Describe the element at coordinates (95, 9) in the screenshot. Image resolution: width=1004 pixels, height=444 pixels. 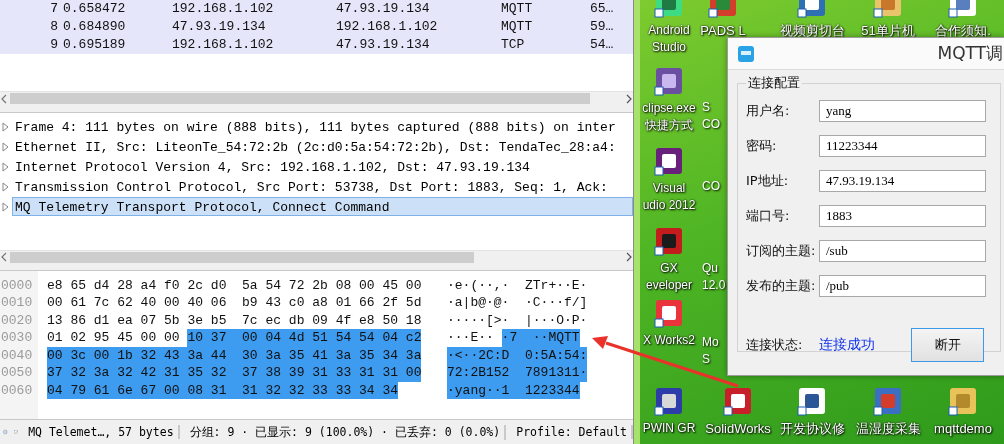
I see `table-cell-text: 0.658472` at that location.